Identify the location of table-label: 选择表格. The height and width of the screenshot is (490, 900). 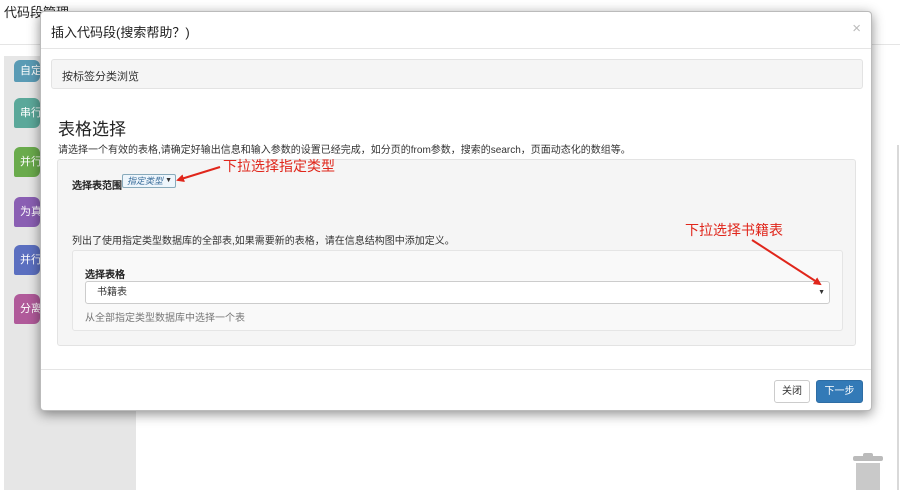
(105, 275).